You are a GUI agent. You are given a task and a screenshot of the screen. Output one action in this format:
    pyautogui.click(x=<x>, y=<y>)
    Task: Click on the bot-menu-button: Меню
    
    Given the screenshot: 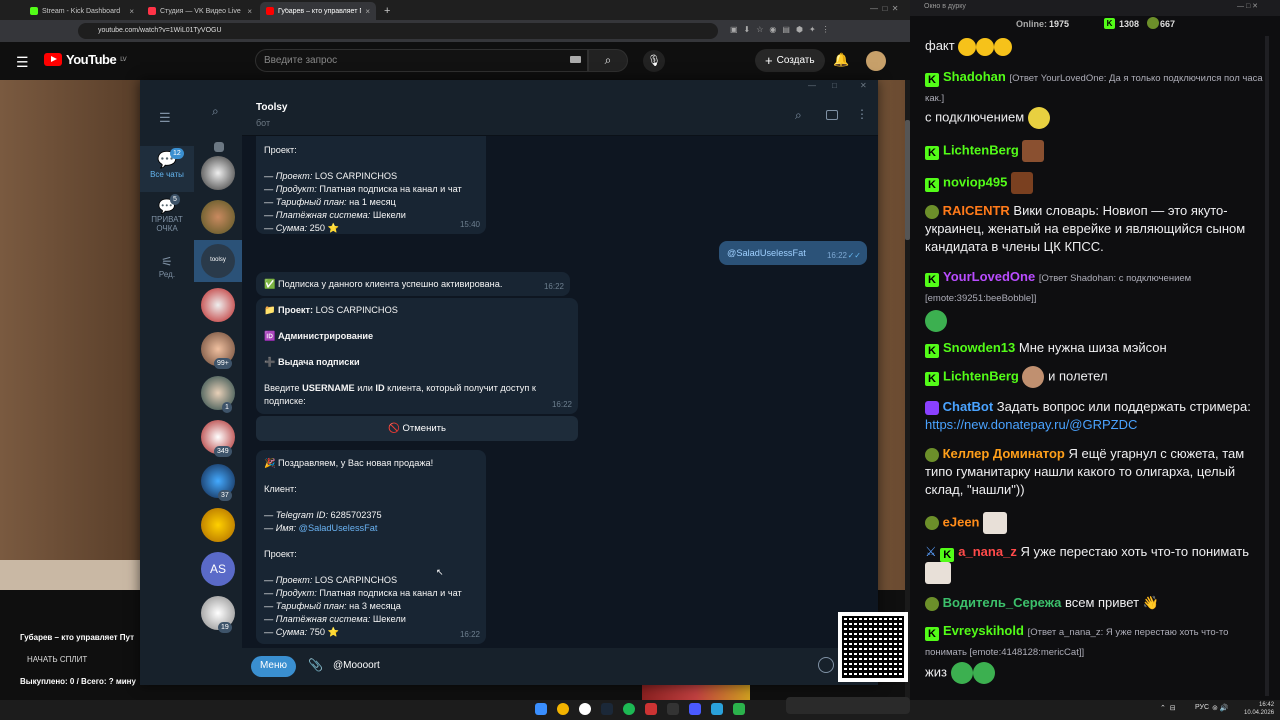 What is the action you would take?
    pyautogui.click(x=273, y=666)
    